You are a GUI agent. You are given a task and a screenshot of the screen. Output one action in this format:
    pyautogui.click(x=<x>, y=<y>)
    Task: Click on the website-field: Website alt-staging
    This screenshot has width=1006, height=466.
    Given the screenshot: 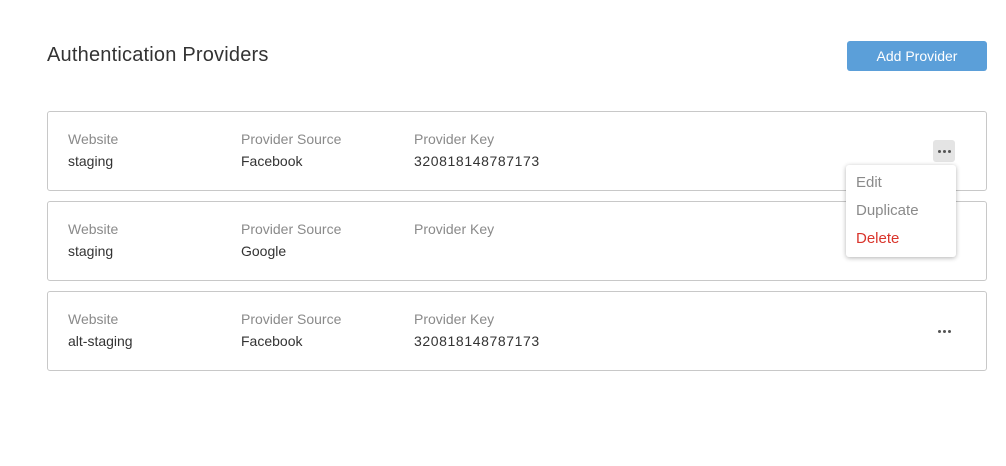 What is the action you would take?
    pyautogui.click(x=100, y=330)
    